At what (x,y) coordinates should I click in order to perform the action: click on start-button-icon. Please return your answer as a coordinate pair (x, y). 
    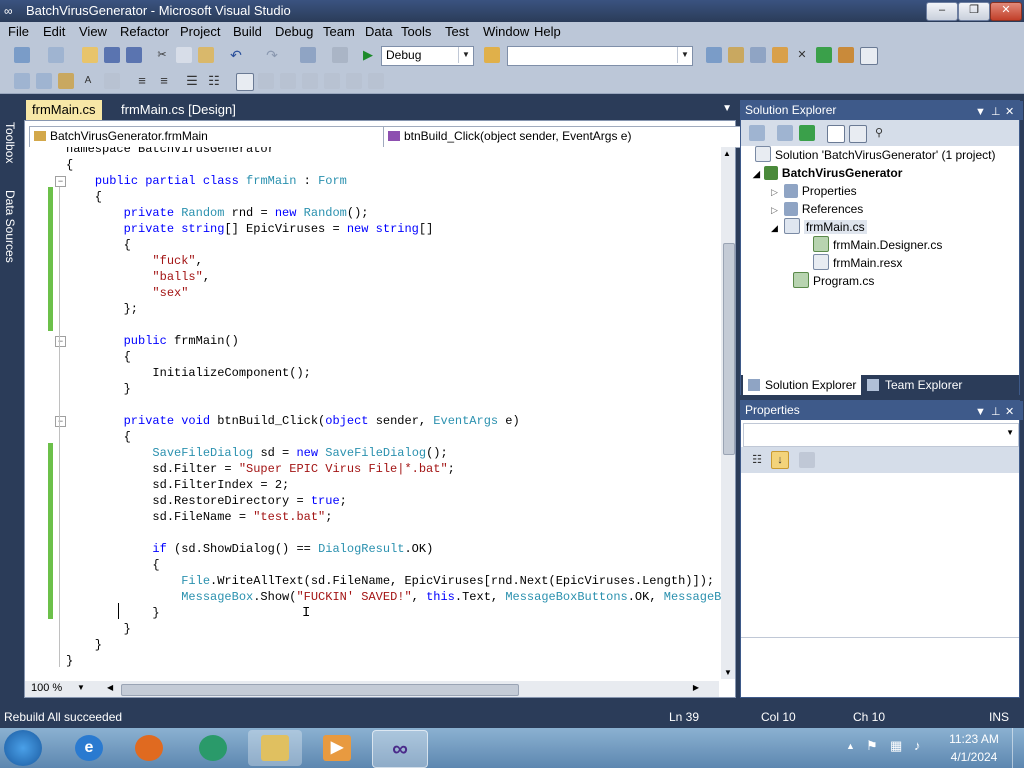
    Looking at the image, I should click on (23, 748).